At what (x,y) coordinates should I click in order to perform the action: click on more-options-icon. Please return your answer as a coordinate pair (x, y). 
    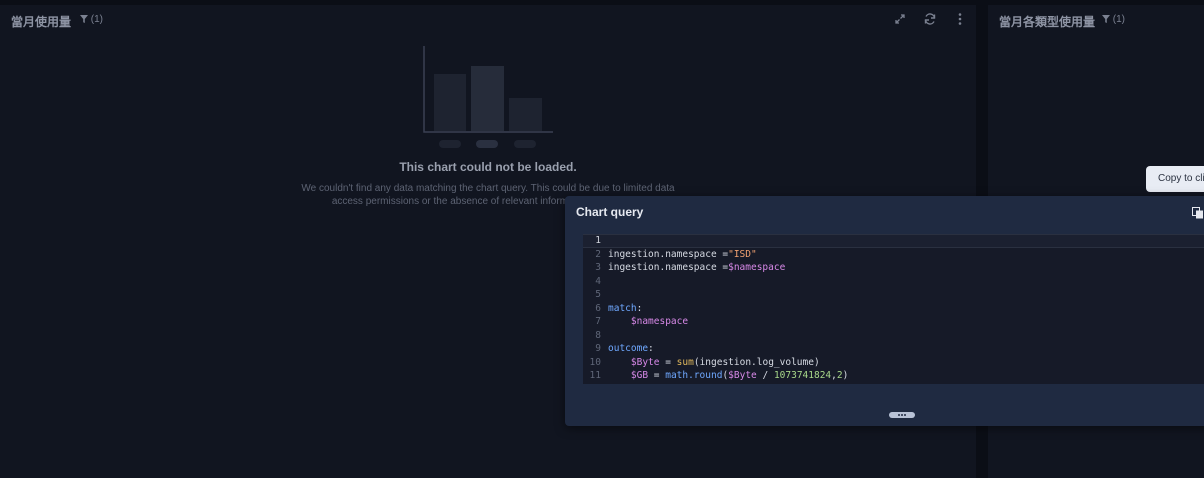
    Looking at the image, I should click on (960, 19).